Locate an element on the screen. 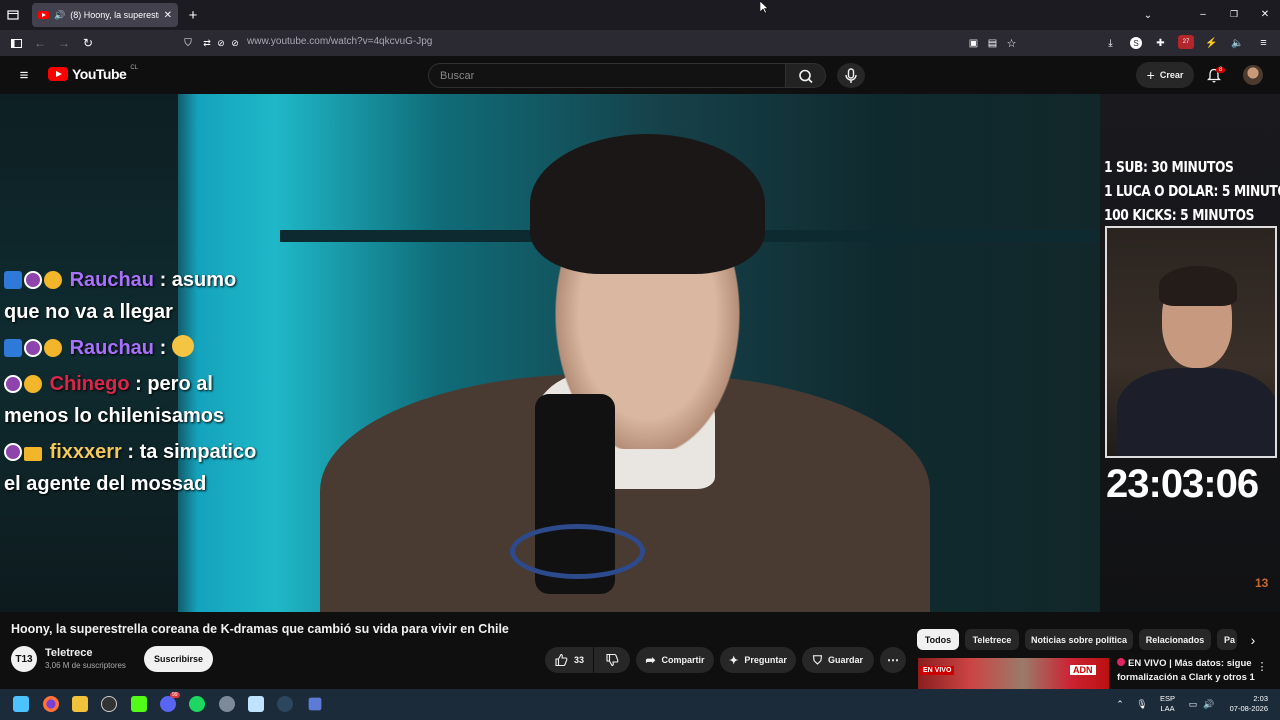 This screenshot has height=720, width=1280. minimize-button: – is located at coordinates (1203, 14).